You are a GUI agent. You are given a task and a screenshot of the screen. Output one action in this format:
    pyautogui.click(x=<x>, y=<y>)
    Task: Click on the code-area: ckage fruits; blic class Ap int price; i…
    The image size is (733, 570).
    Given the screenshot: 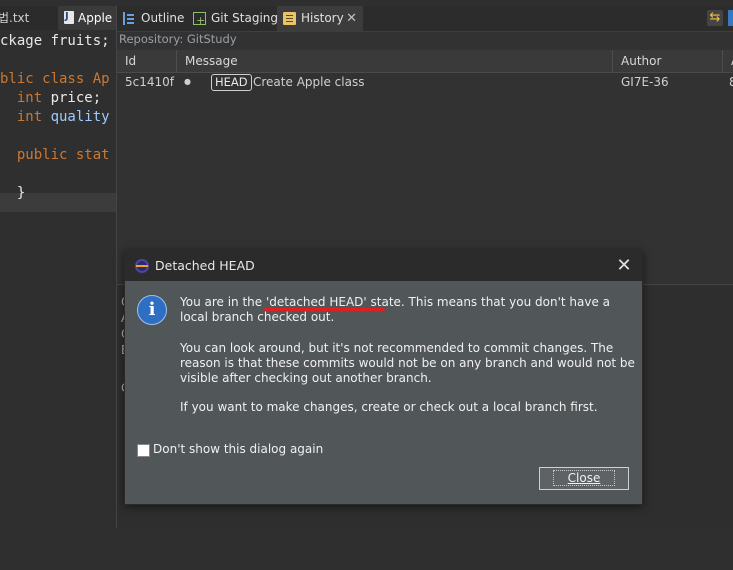 What is the action you would take?
    pyautogui.click(x=58, y=300)
    